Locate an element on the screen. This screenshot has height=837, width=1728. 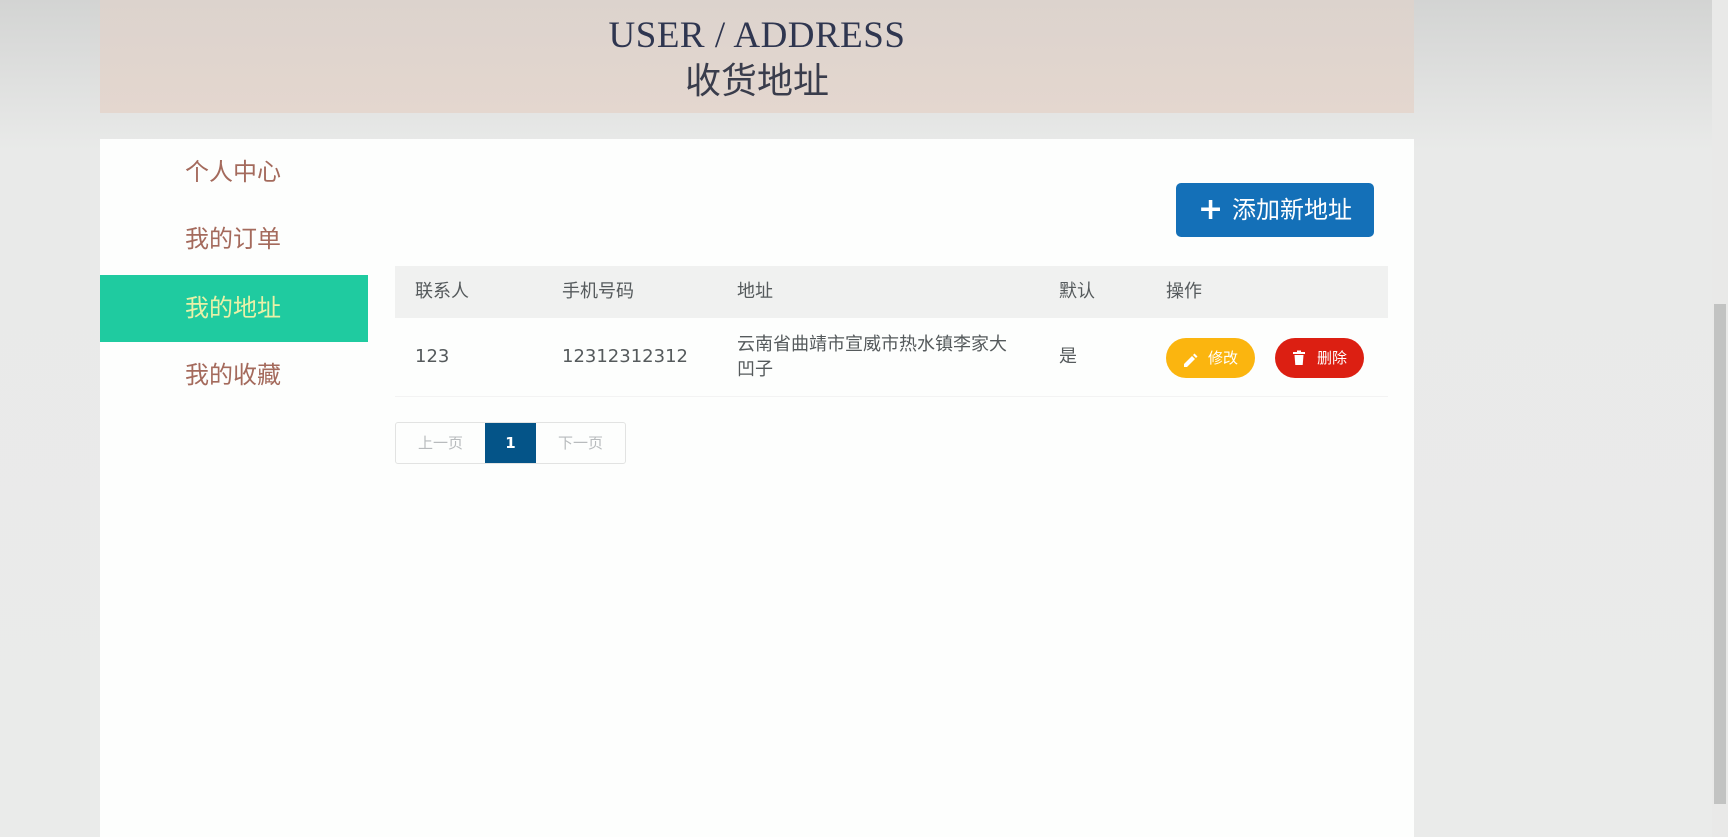
table-header: 联系人 手机号码 地址 默认 操作 is located at coordinates (891, 292).